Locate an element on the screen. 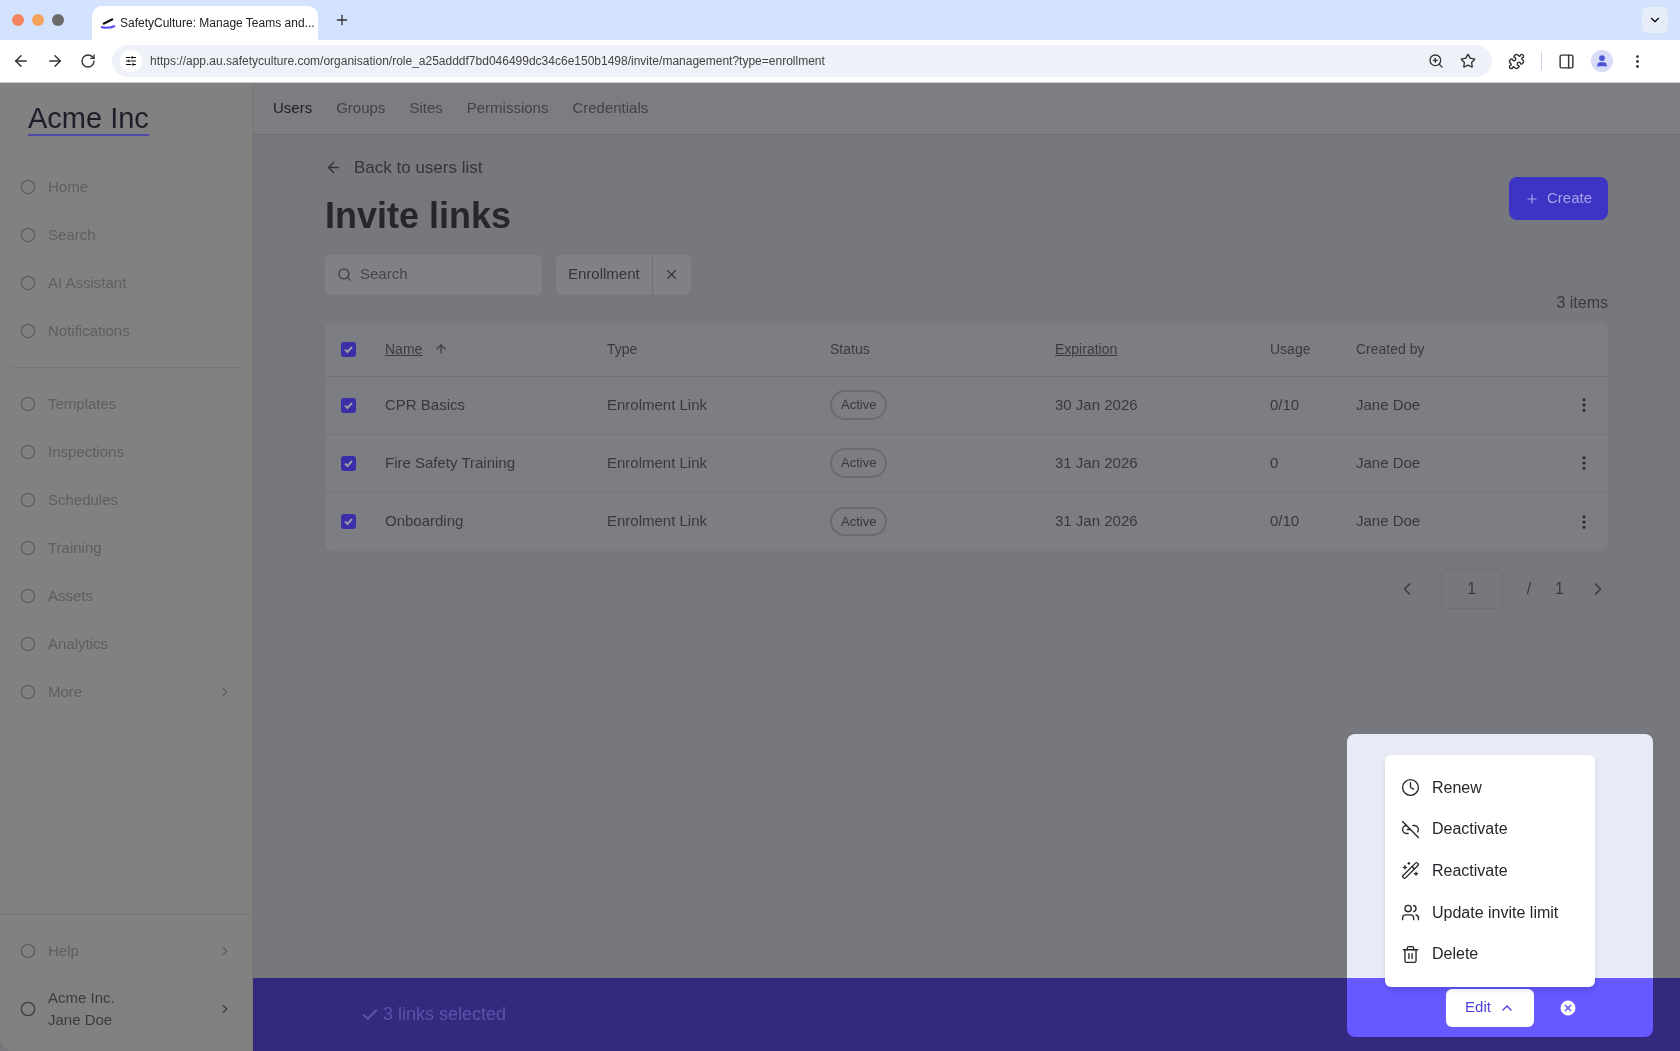 This screenshot has height=1051, width=1680. back-link-text: Back to users list is located at coordinates (418, 168).